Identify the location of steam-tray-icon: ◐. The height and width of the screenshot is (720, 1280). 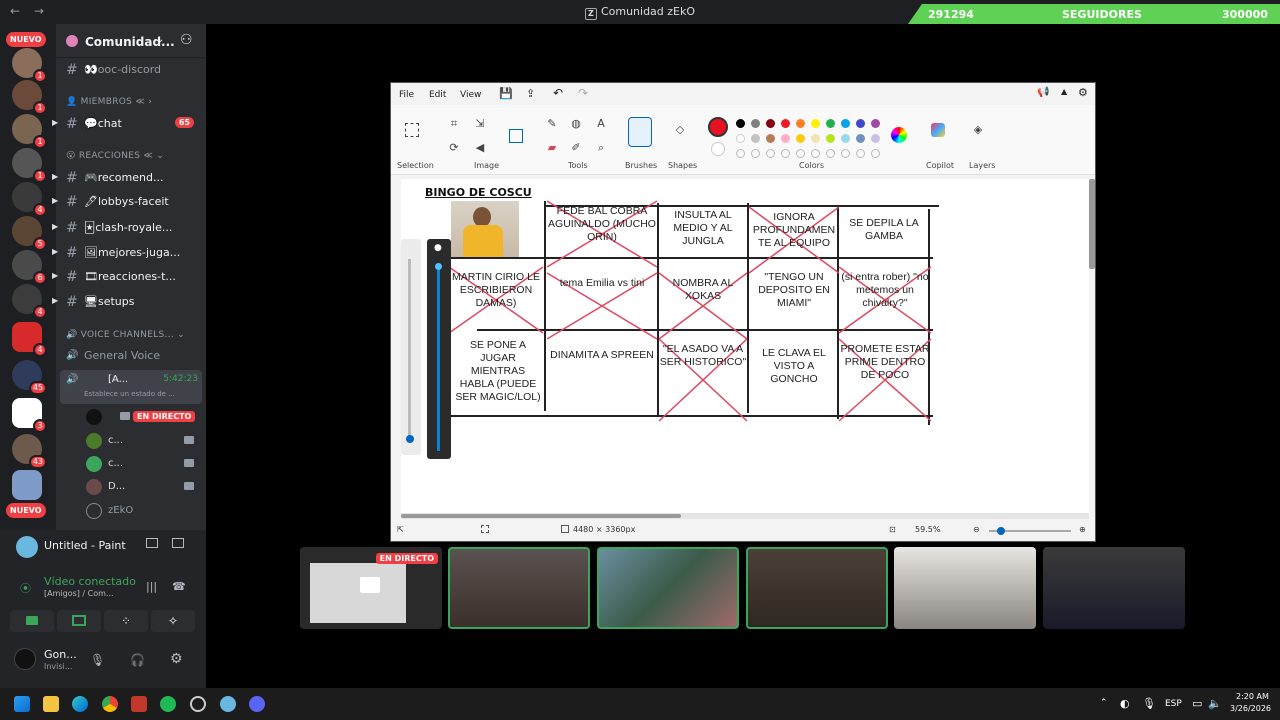
(1125, 703).